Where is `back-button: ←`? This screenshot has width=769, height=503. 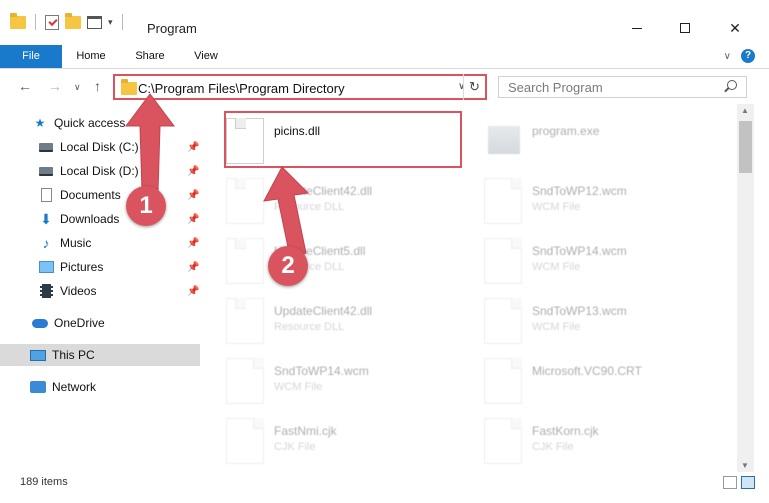
back-button: ← is located at coordinates (25, 86).